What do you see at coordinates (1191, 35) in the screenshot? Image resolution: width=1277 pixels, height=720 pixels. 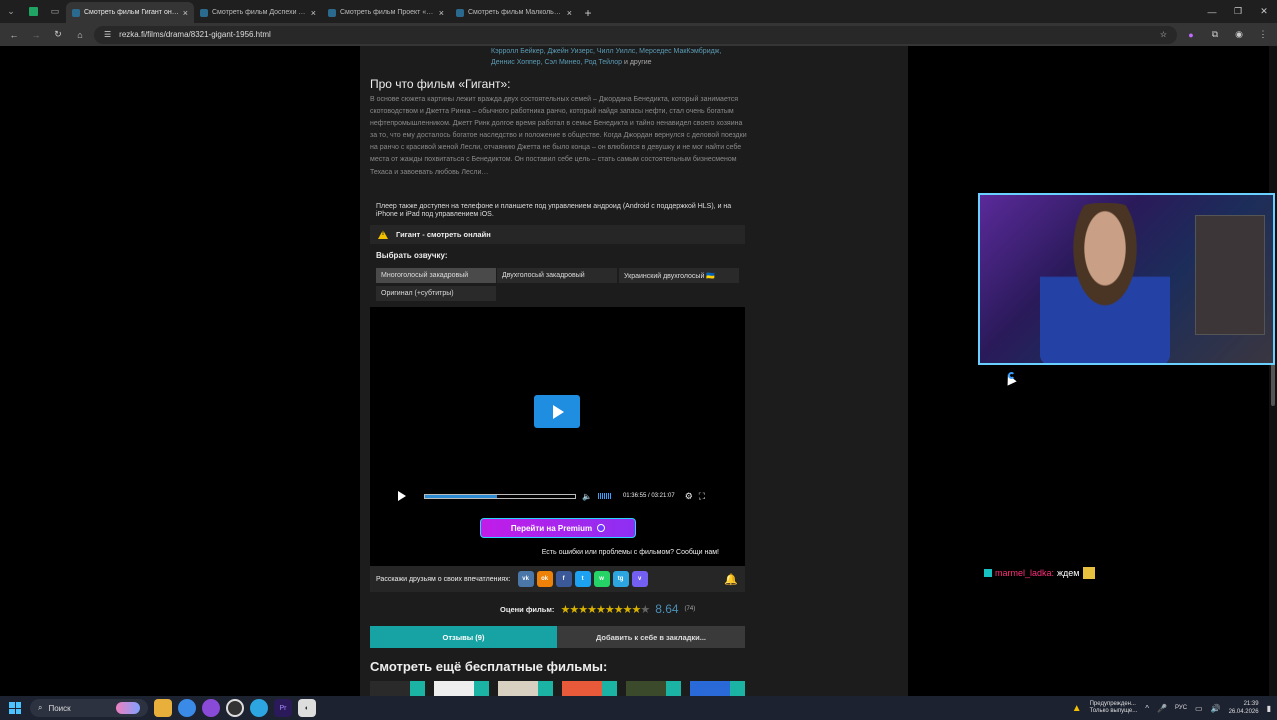 I see `extension-icon: ●` at bounding box center [1191, 35].